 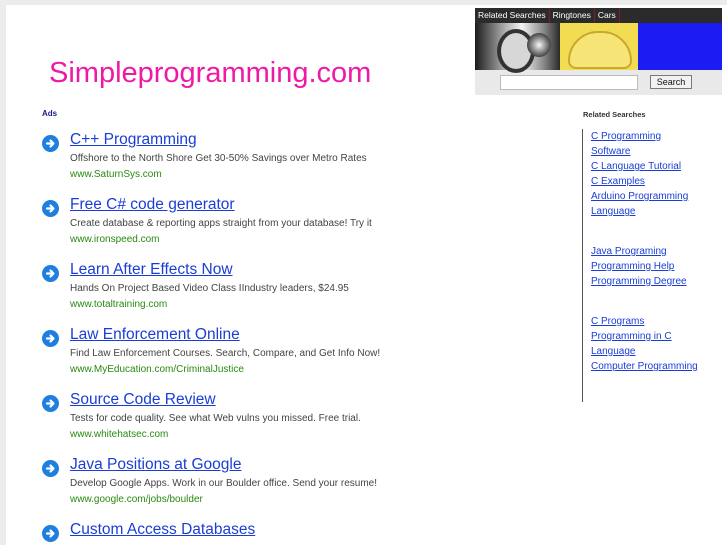 I want to click on banner-image-phone, so click(x=599, y=46).